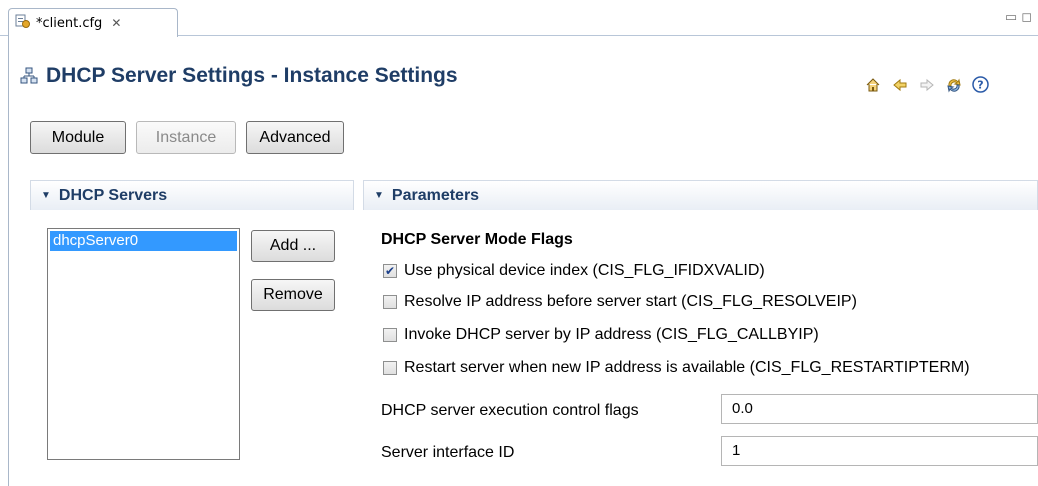 The image size is (1038, 486). Describe the element at coordinates (879, 409) in the screenshot. I see `exec-control-flags-input: 0.0` at that location.